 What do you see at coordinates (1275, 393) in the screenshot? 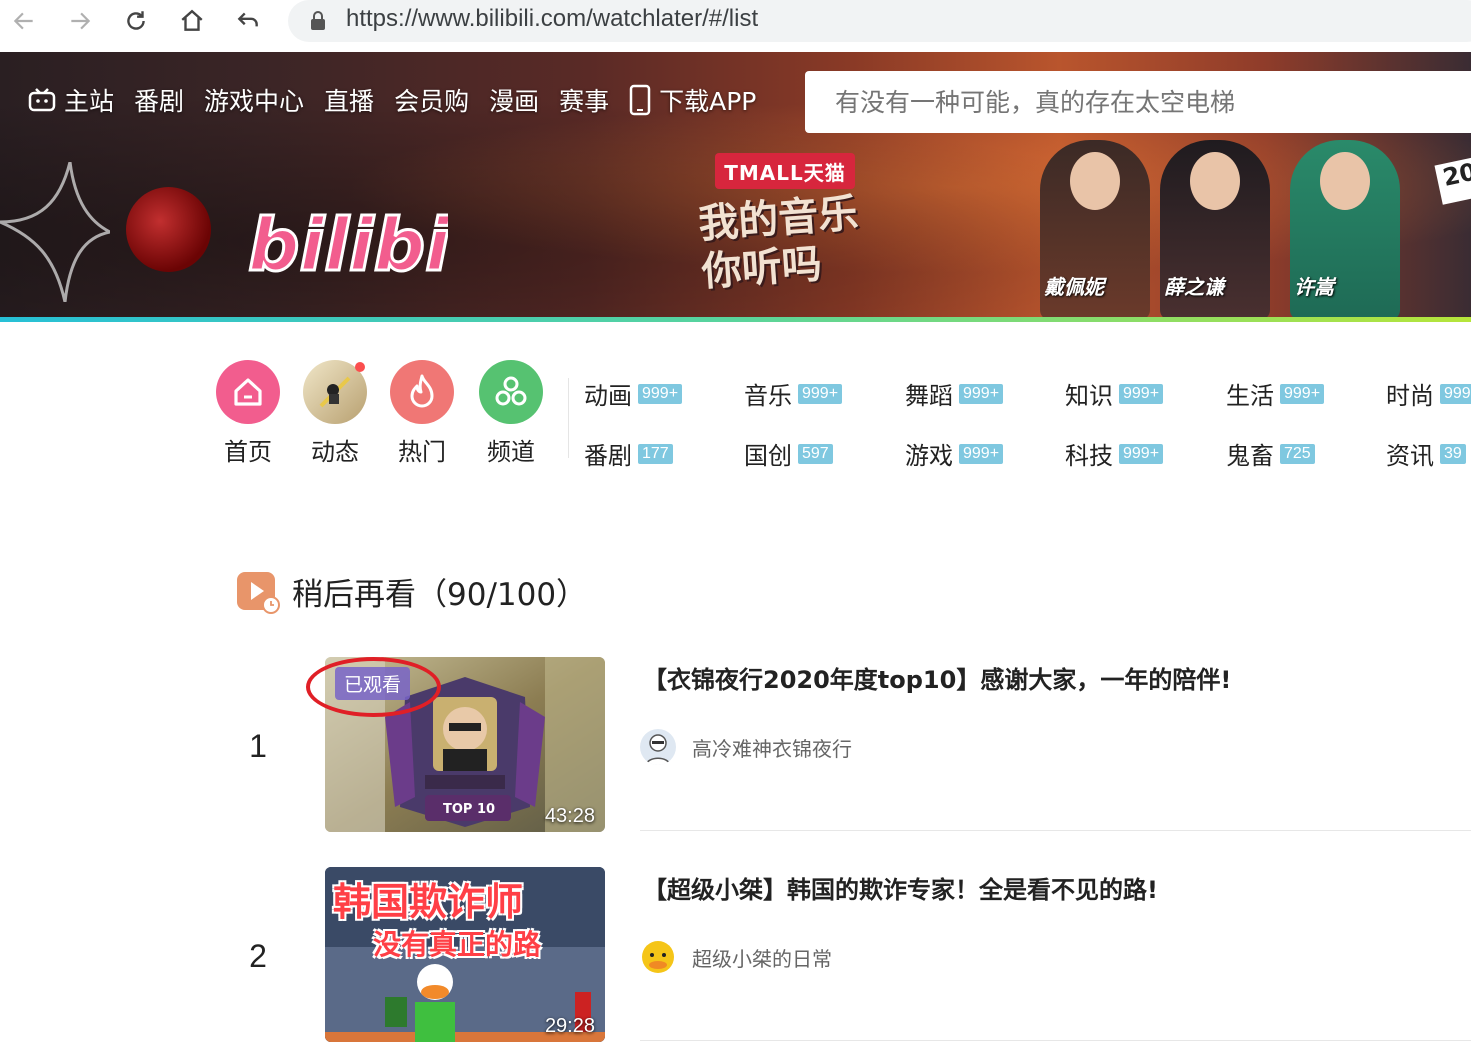
I see `category-life: 生活 999+` at bounding box center [1275, 393].